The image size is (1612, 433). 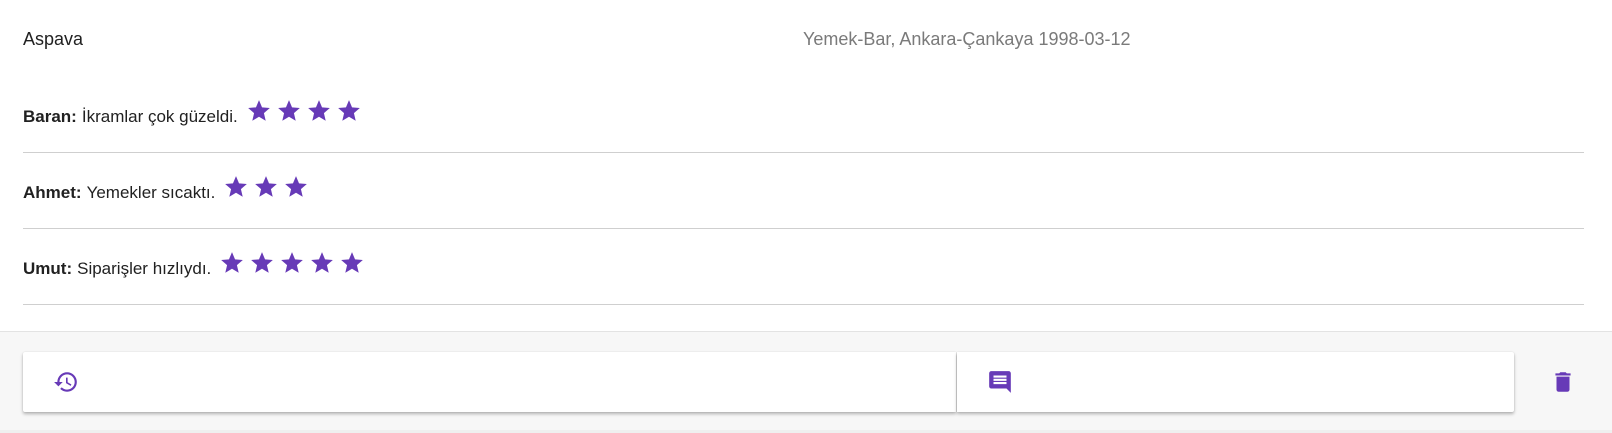 What do you see at coordinates (50, 116) in the screenshot?
I see `review-author: Baran:` at bounding box center [50, 116].